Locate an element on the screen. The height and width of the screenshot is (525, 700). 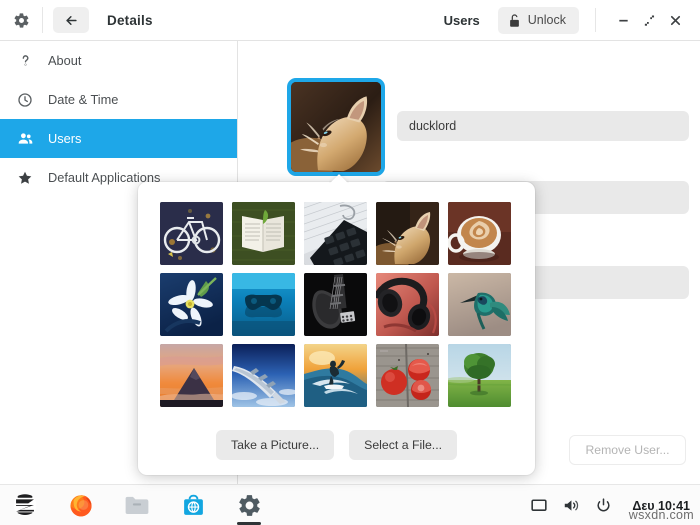
sidebar-item-label: Date & Time is located at coordinates (83, 99).